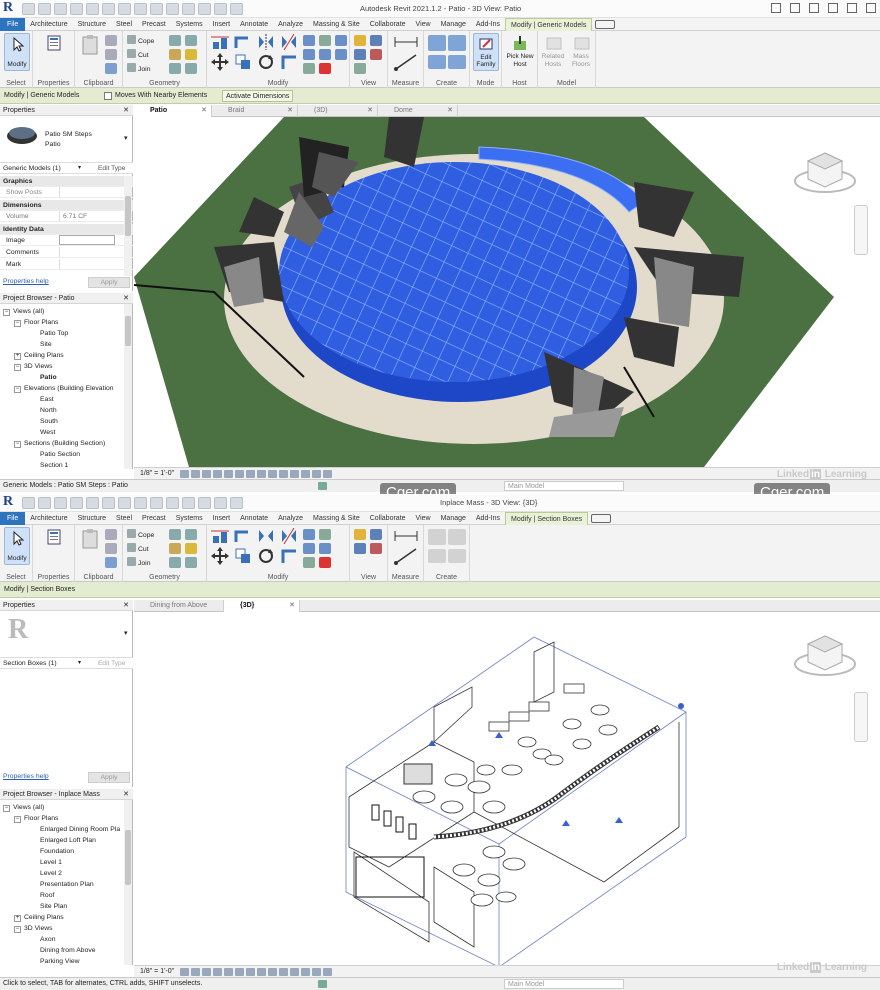 This screenshot has width=880, height=990. Describe the element at coordinates (126, 138) in the screenshot. I see `type-selector-arrow-icon: ▾` at that location.